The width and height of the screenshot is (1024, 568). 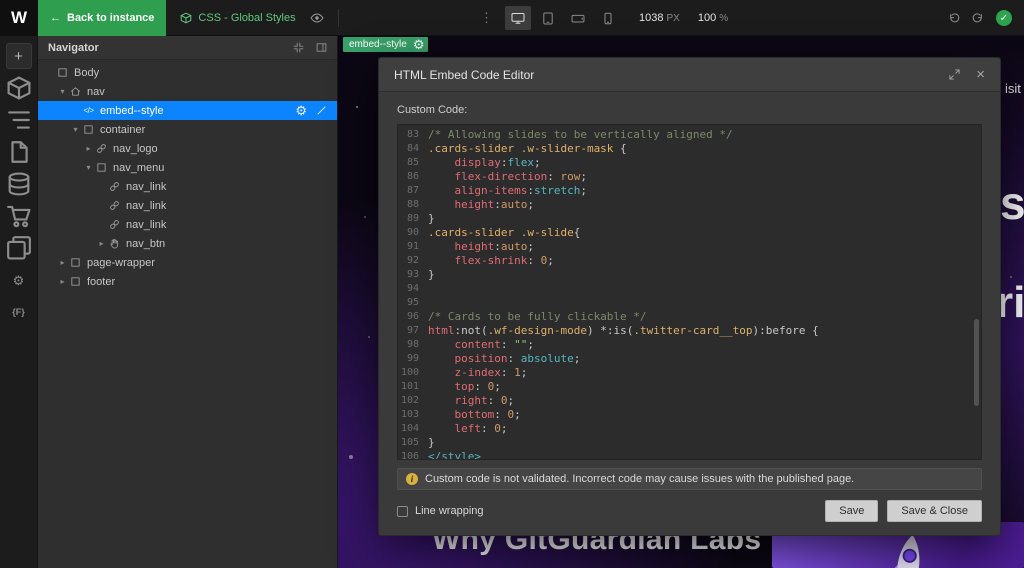 I want to click on save-close-button: Save & Close, so click(x=934, y=511).